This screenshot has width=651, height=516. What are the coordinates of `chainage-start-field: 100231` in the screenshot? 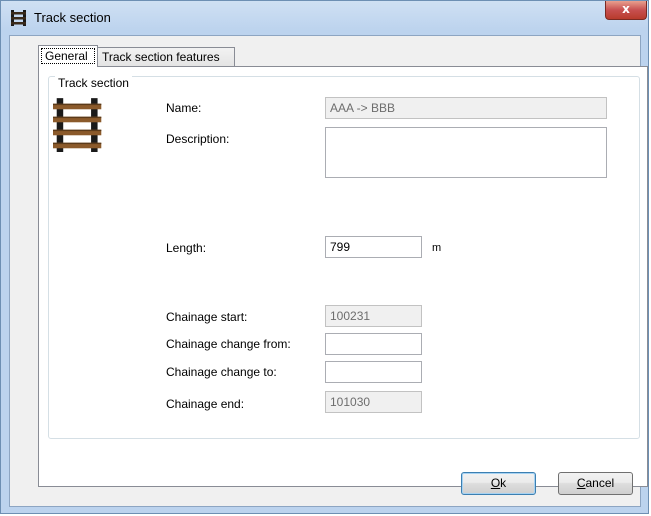 It's located at (373, 316).